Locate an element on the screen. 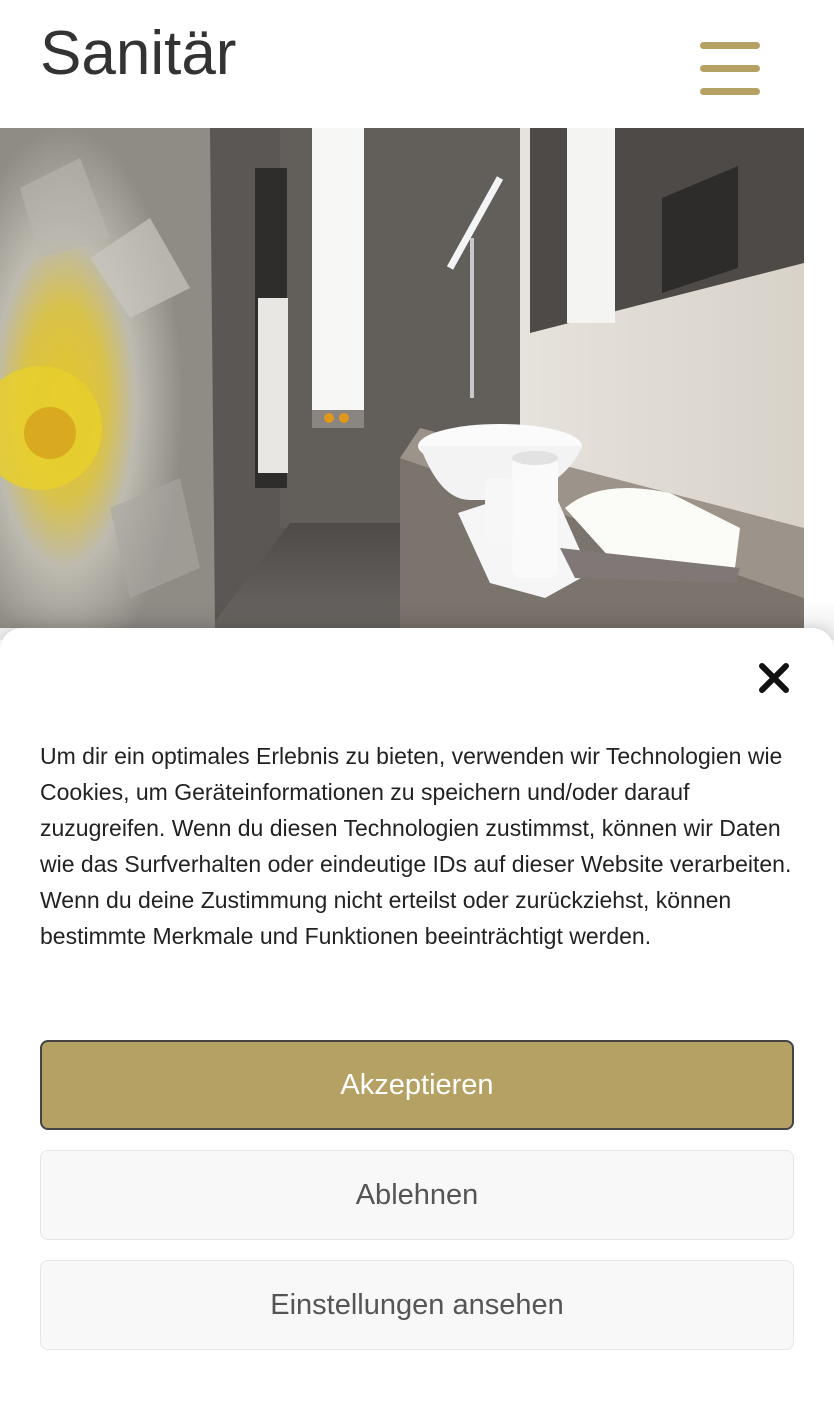  hamburger-menu-icon is located at coordinates (730, 69).